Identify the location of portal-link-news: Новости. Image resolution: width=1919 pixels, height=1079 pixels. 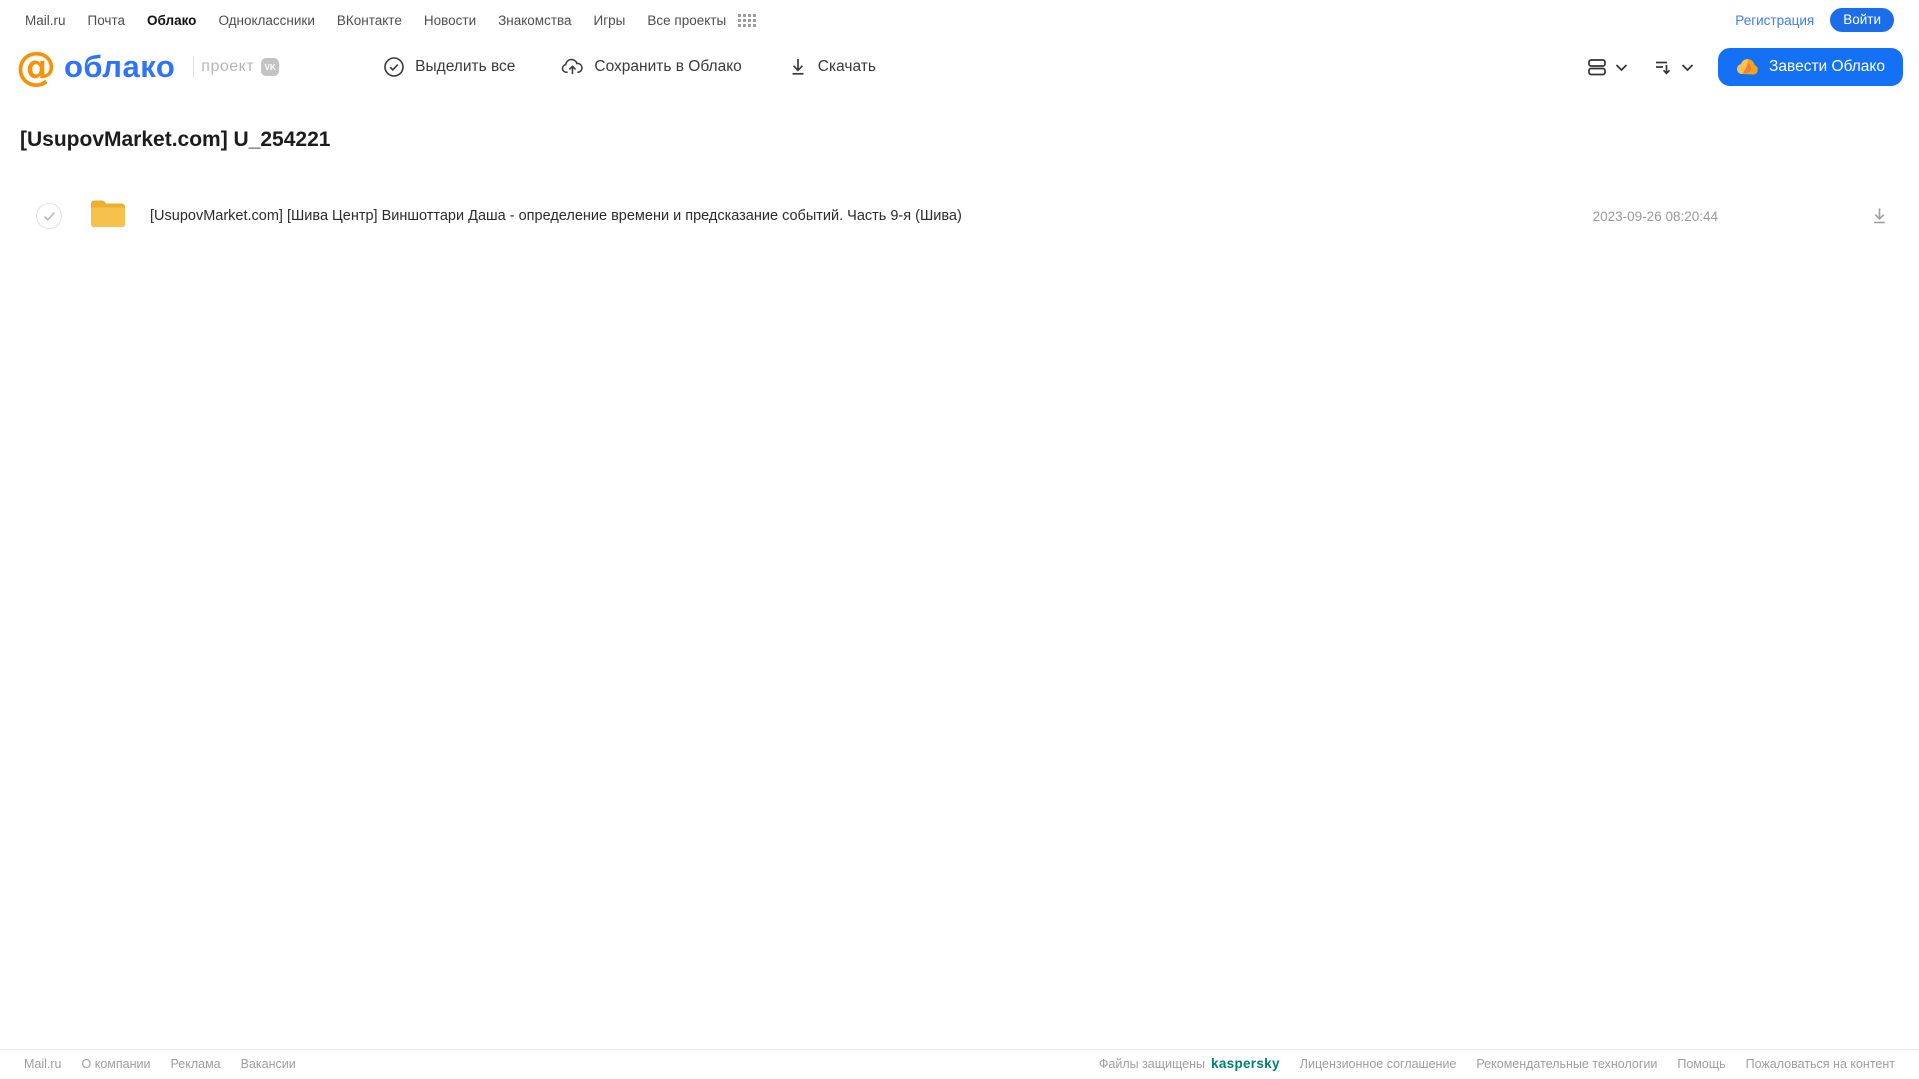
(450, 20).